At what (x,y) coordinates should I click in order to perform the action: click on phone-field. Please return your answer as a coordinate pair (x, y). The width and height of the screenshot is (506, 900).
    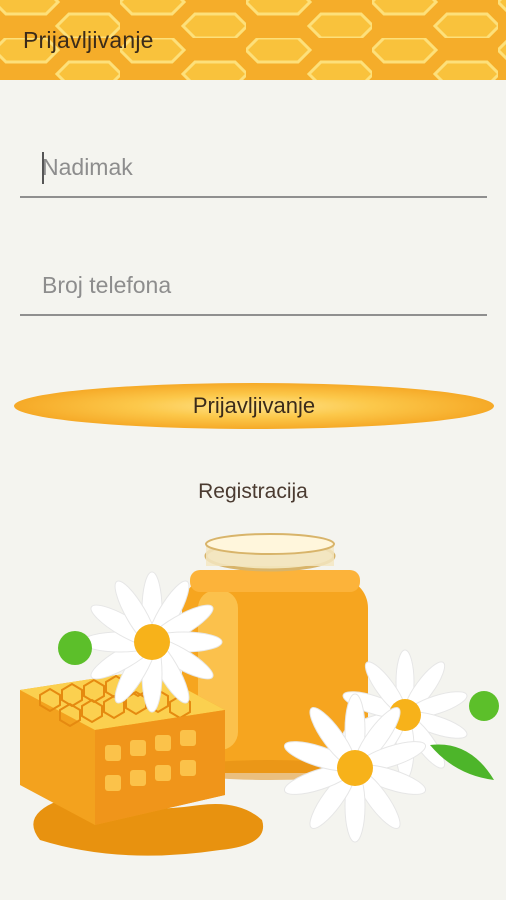
    Looking at the image, I should click on (253, 286).